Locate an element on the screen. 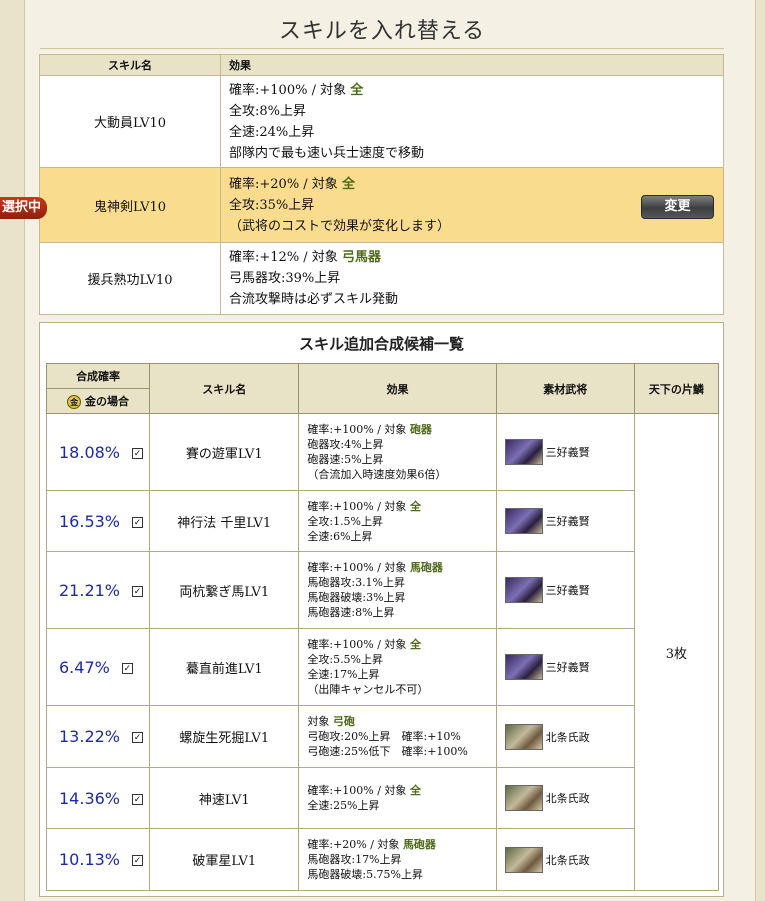 Image resolution: width=765 pixels, height=901 pixels. effect-line: 砲器速:5%上昇 is located at coordinates (345, 459).